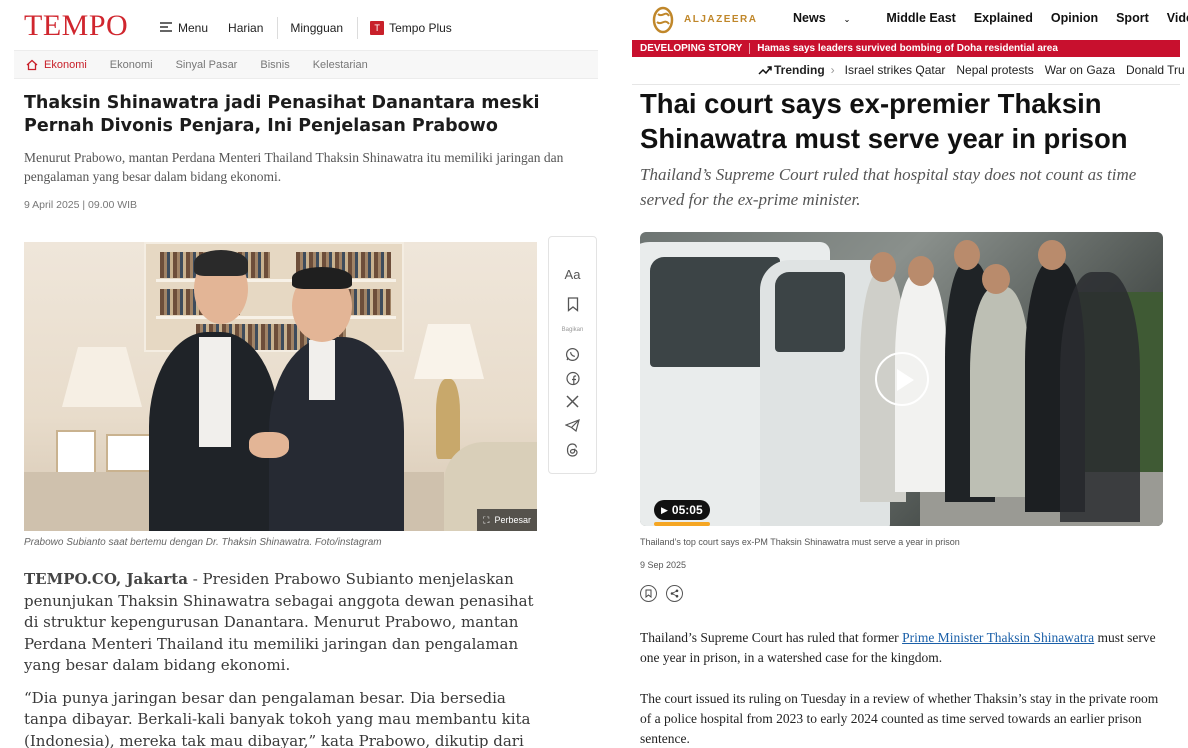 The image size is (1188, 748). What do you see at coordinates (131, 65) in the screenshot?
I see `subnav-item-ekonomi: Ekonomi` at bounding box center [131, 65].